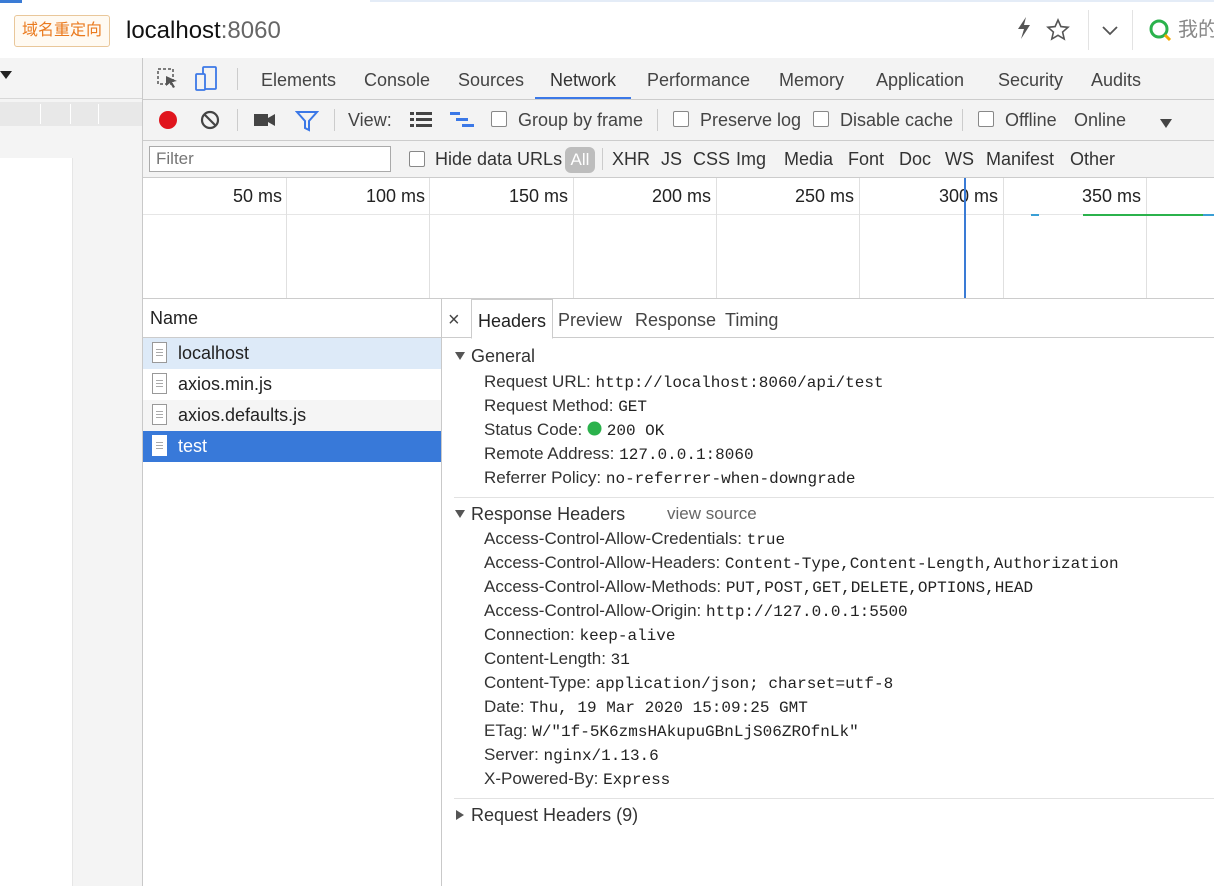 Image resolution: width=1214 pixels, height=886 pixels. What do you see at coordinates (512, 319) in the screenshot?
I see `tab-headers: Headers` at bounding box center [512, 319].